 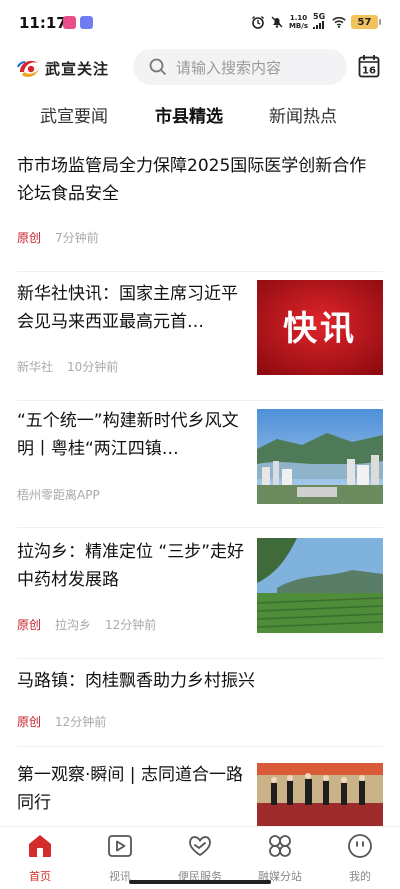 I want to click on tab-county-selection: 市县精选, so click(x=189, y=114).